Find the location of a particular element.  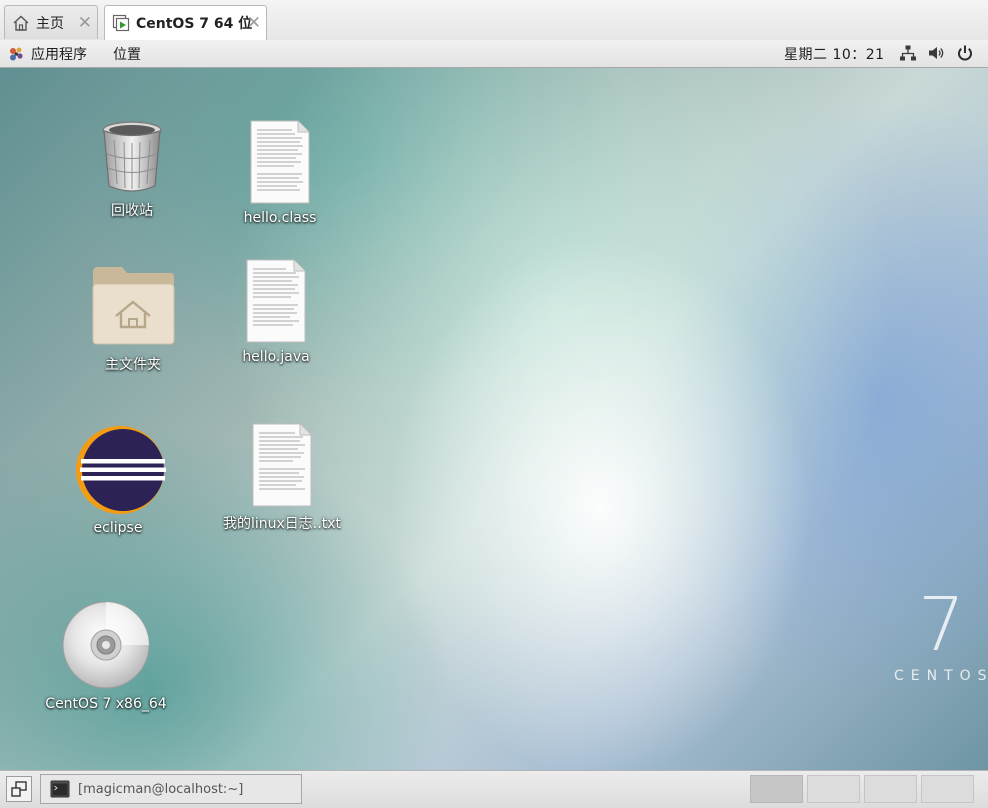

desktop-icon-label: hello.class is located at coordinates (280, 218).